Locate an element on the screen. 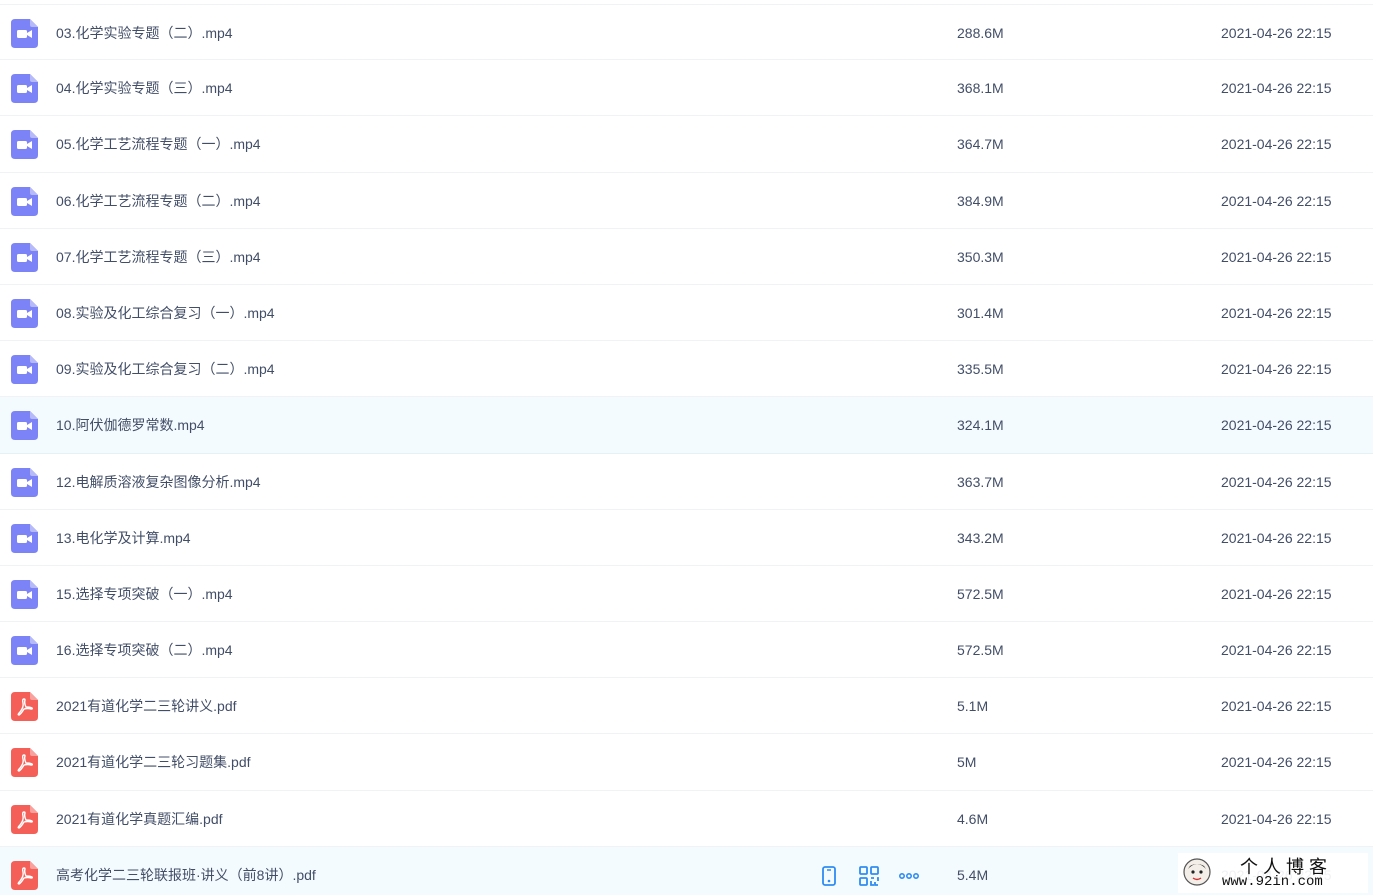  file-size: 335.5M is located at coordinates (980, 369).